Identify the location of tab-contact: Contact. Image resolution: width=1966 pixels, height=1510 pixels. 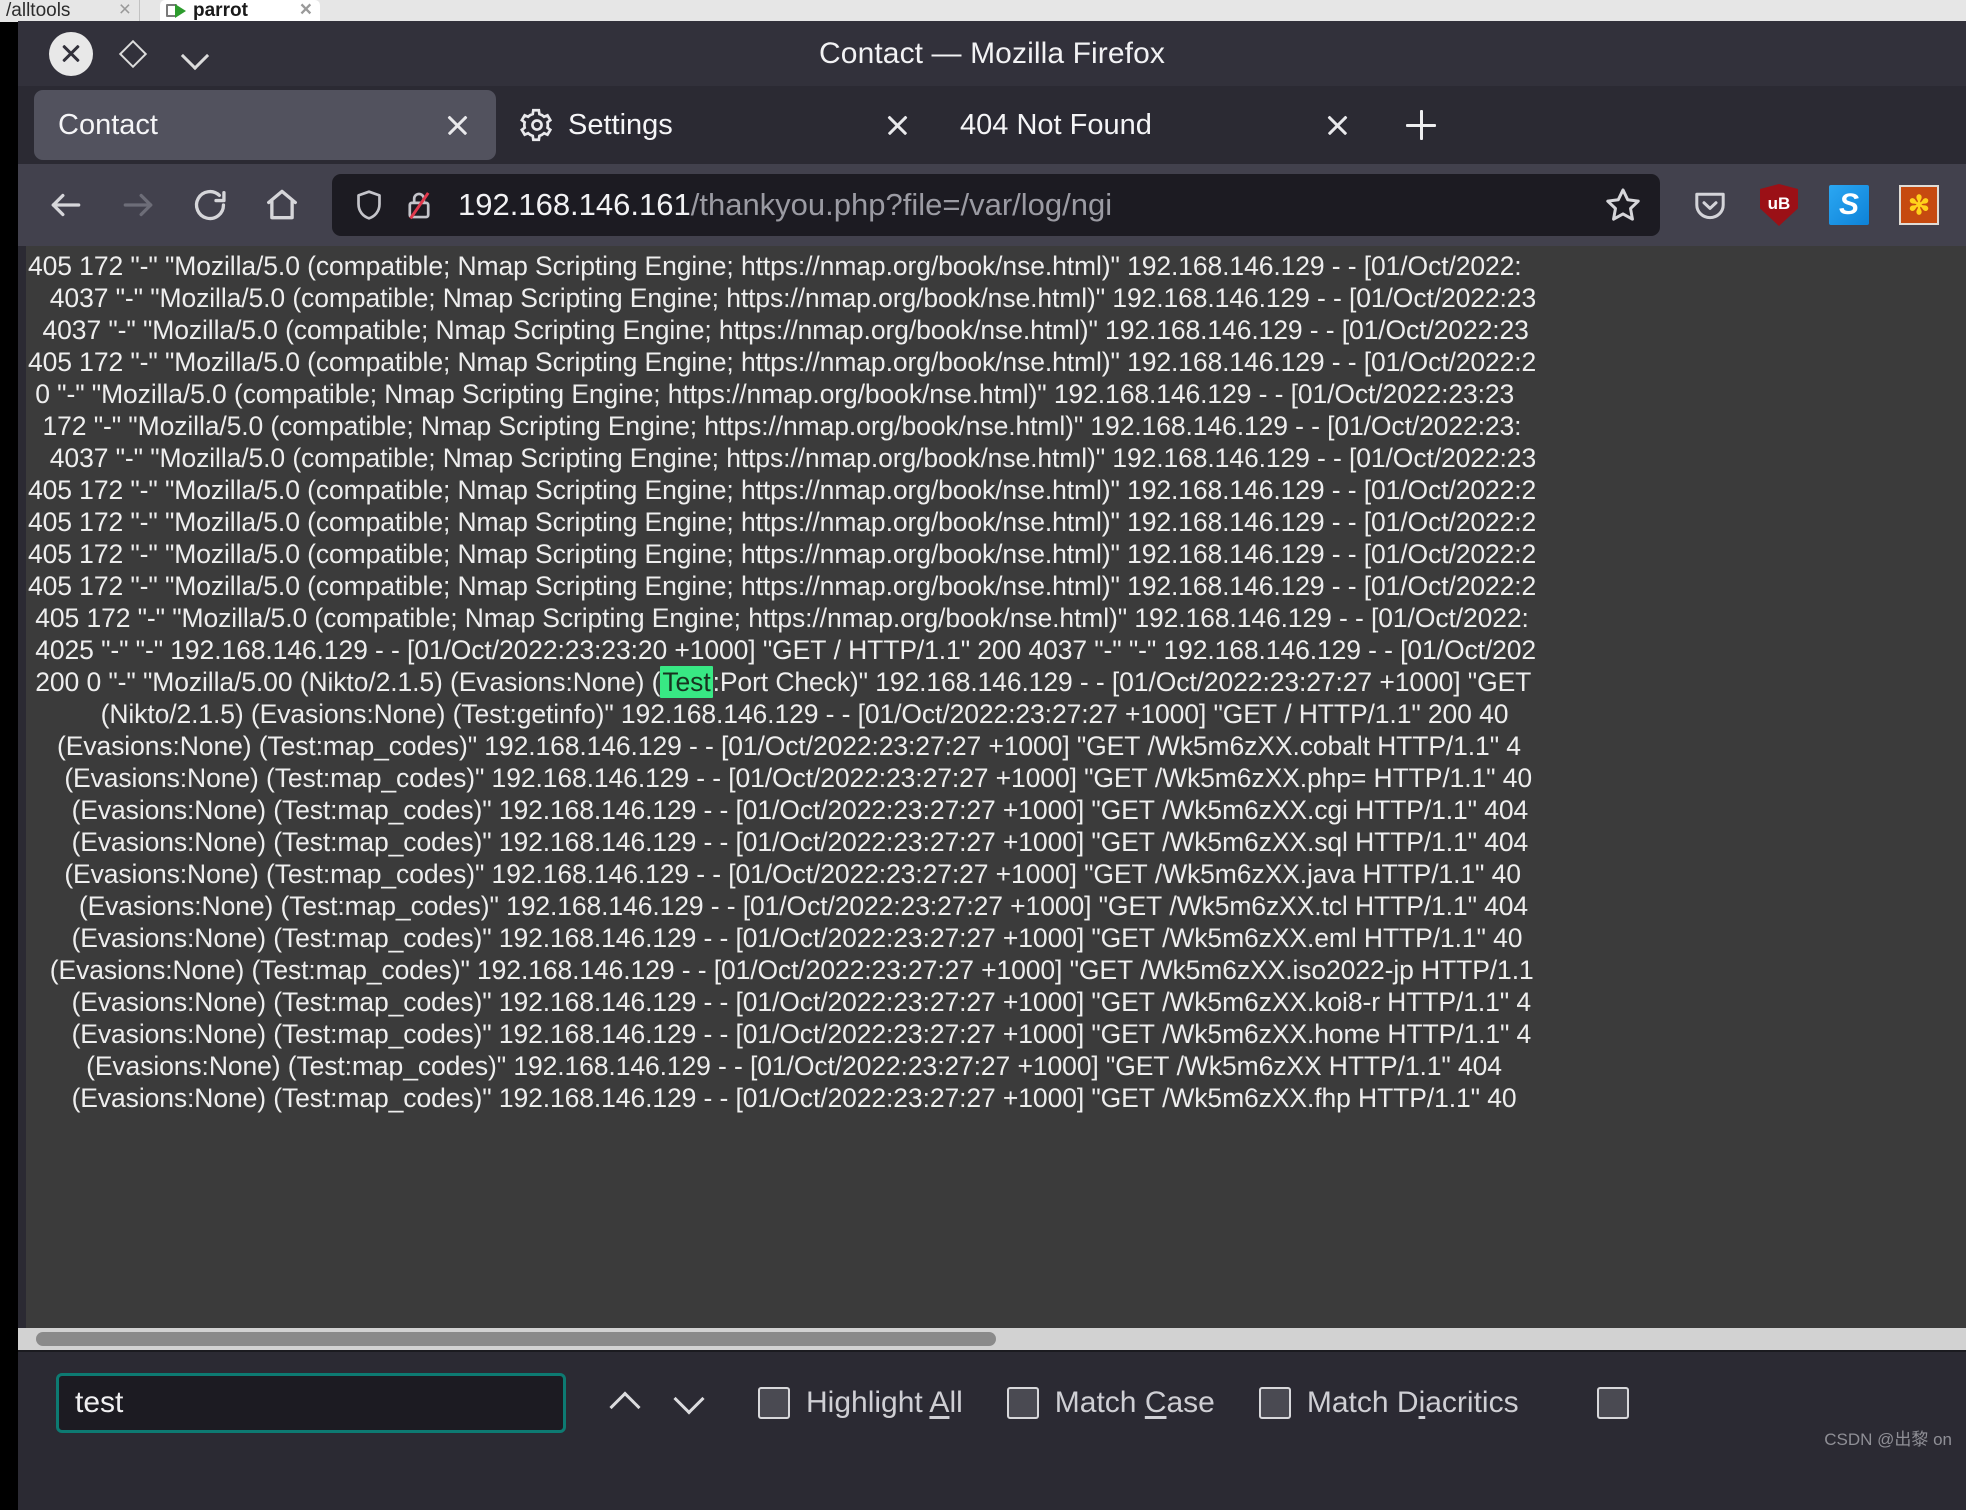
(265, 125).